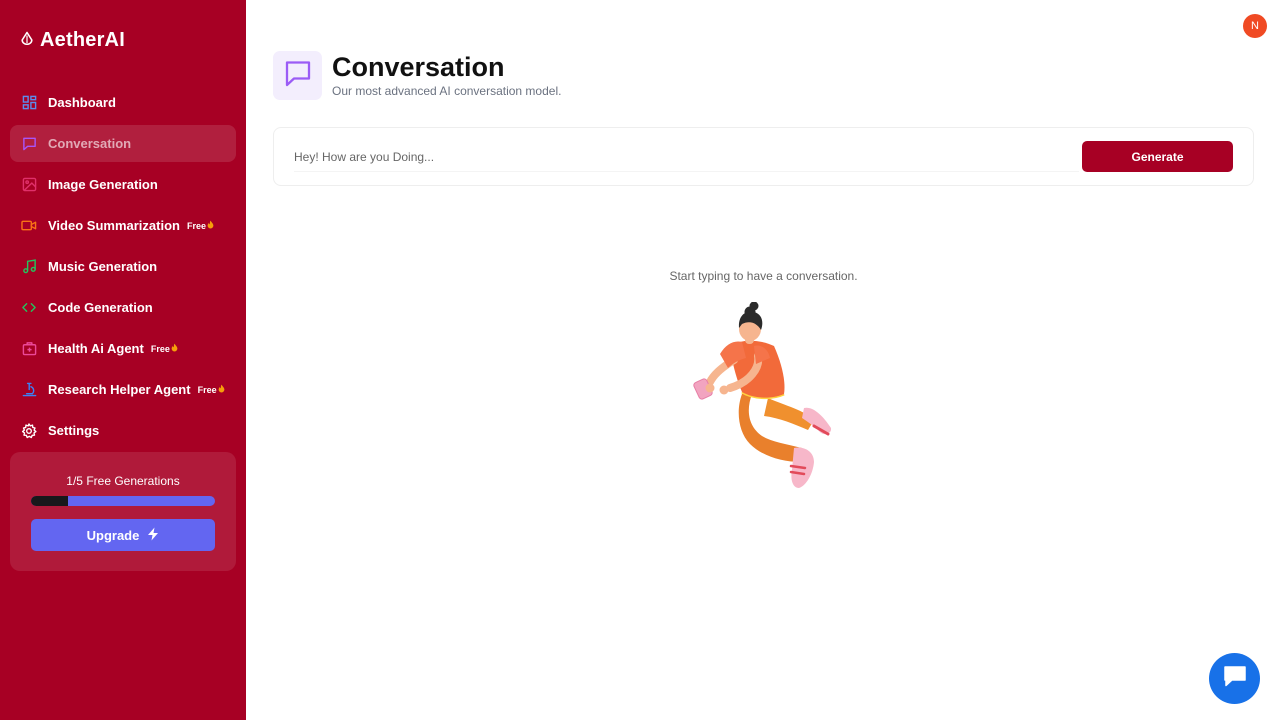  Describe the element at coordinates (29, 390) in the screenshot. I see `microscope-icon` at that location.